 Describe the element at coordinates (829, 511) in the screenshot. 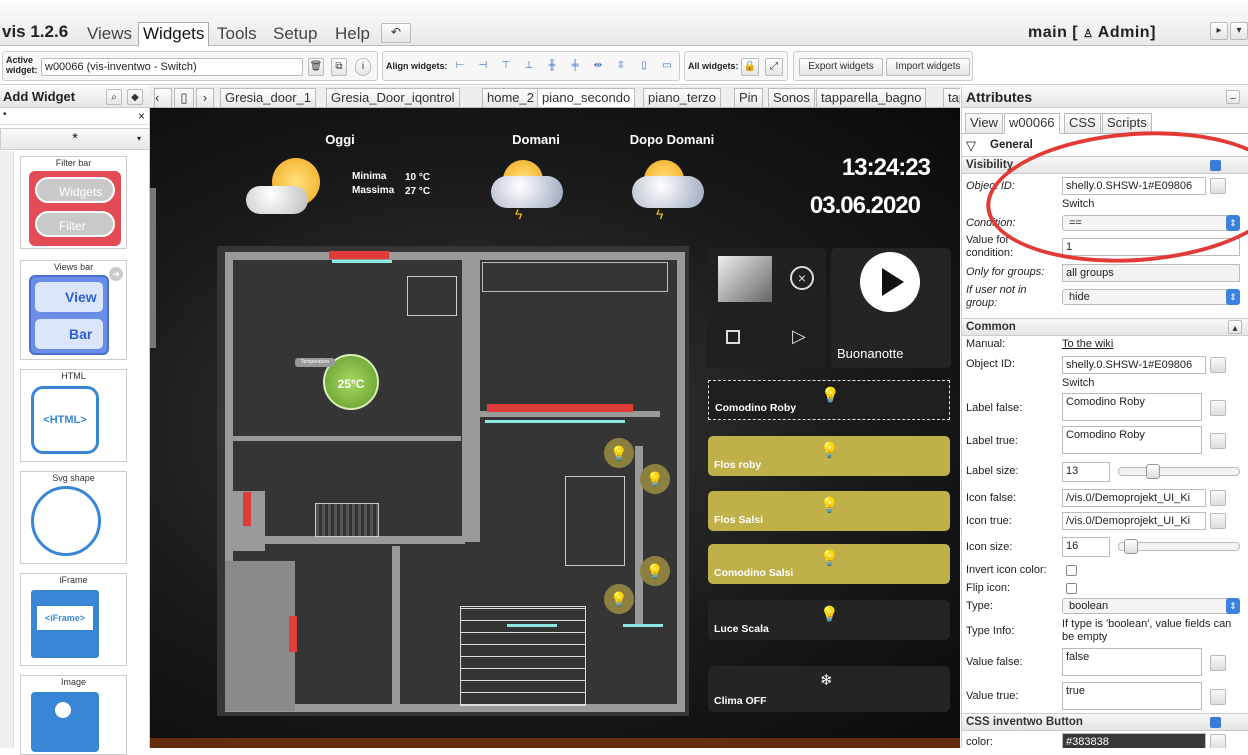

I see `switch-button: 💡 Flos Salsi` at that location.